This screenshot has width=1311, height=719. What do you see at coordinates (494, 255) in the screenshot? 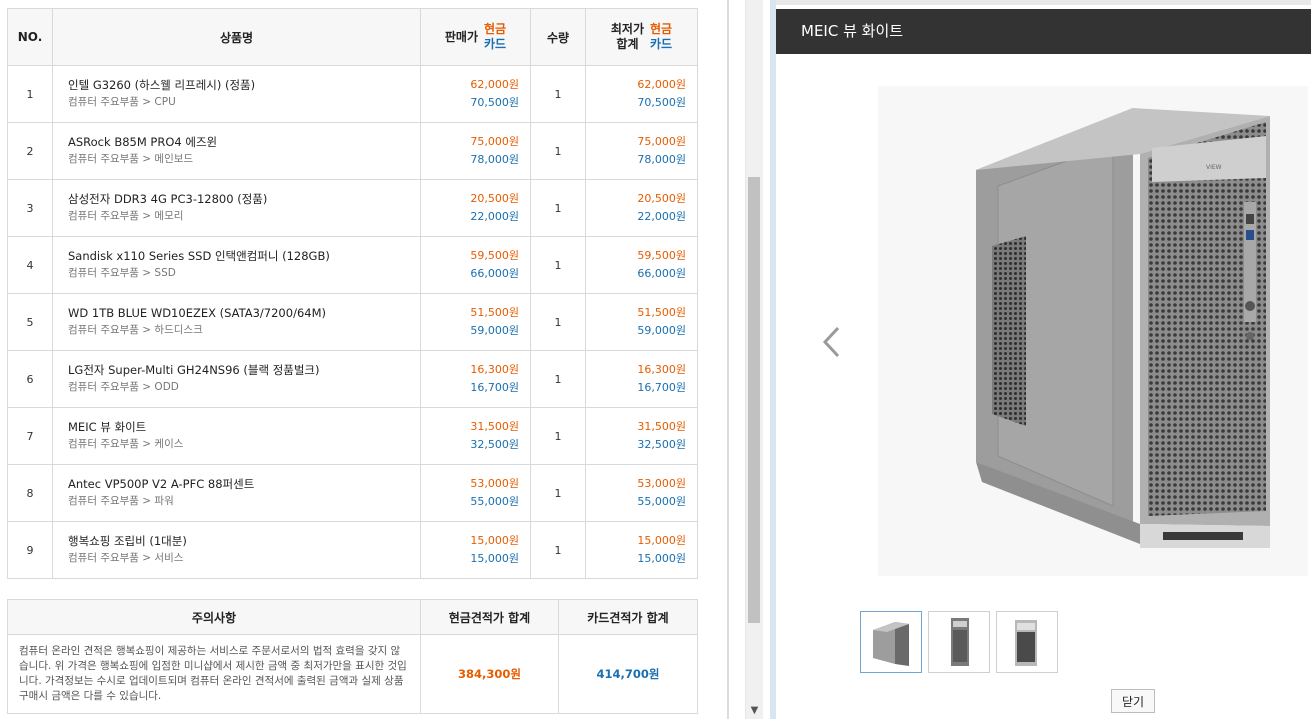
I see `price-cash: 59,500원` at bounding box center [494, 255].